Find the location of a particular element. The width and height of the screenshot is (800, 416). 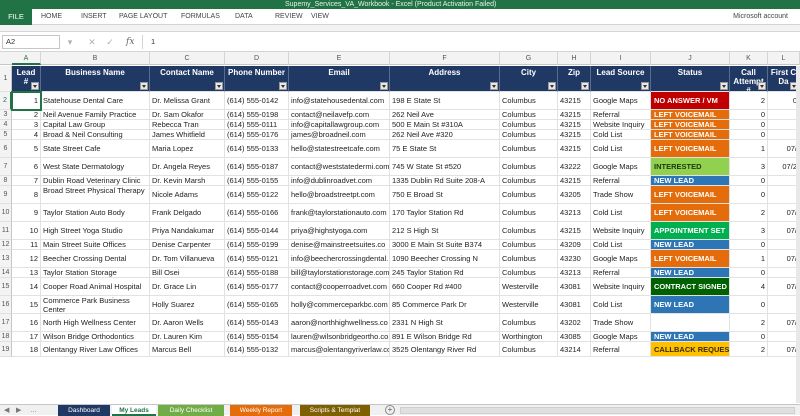

table-cell: bill@taylorstationstorage.com is located at coordinates (339, 273).